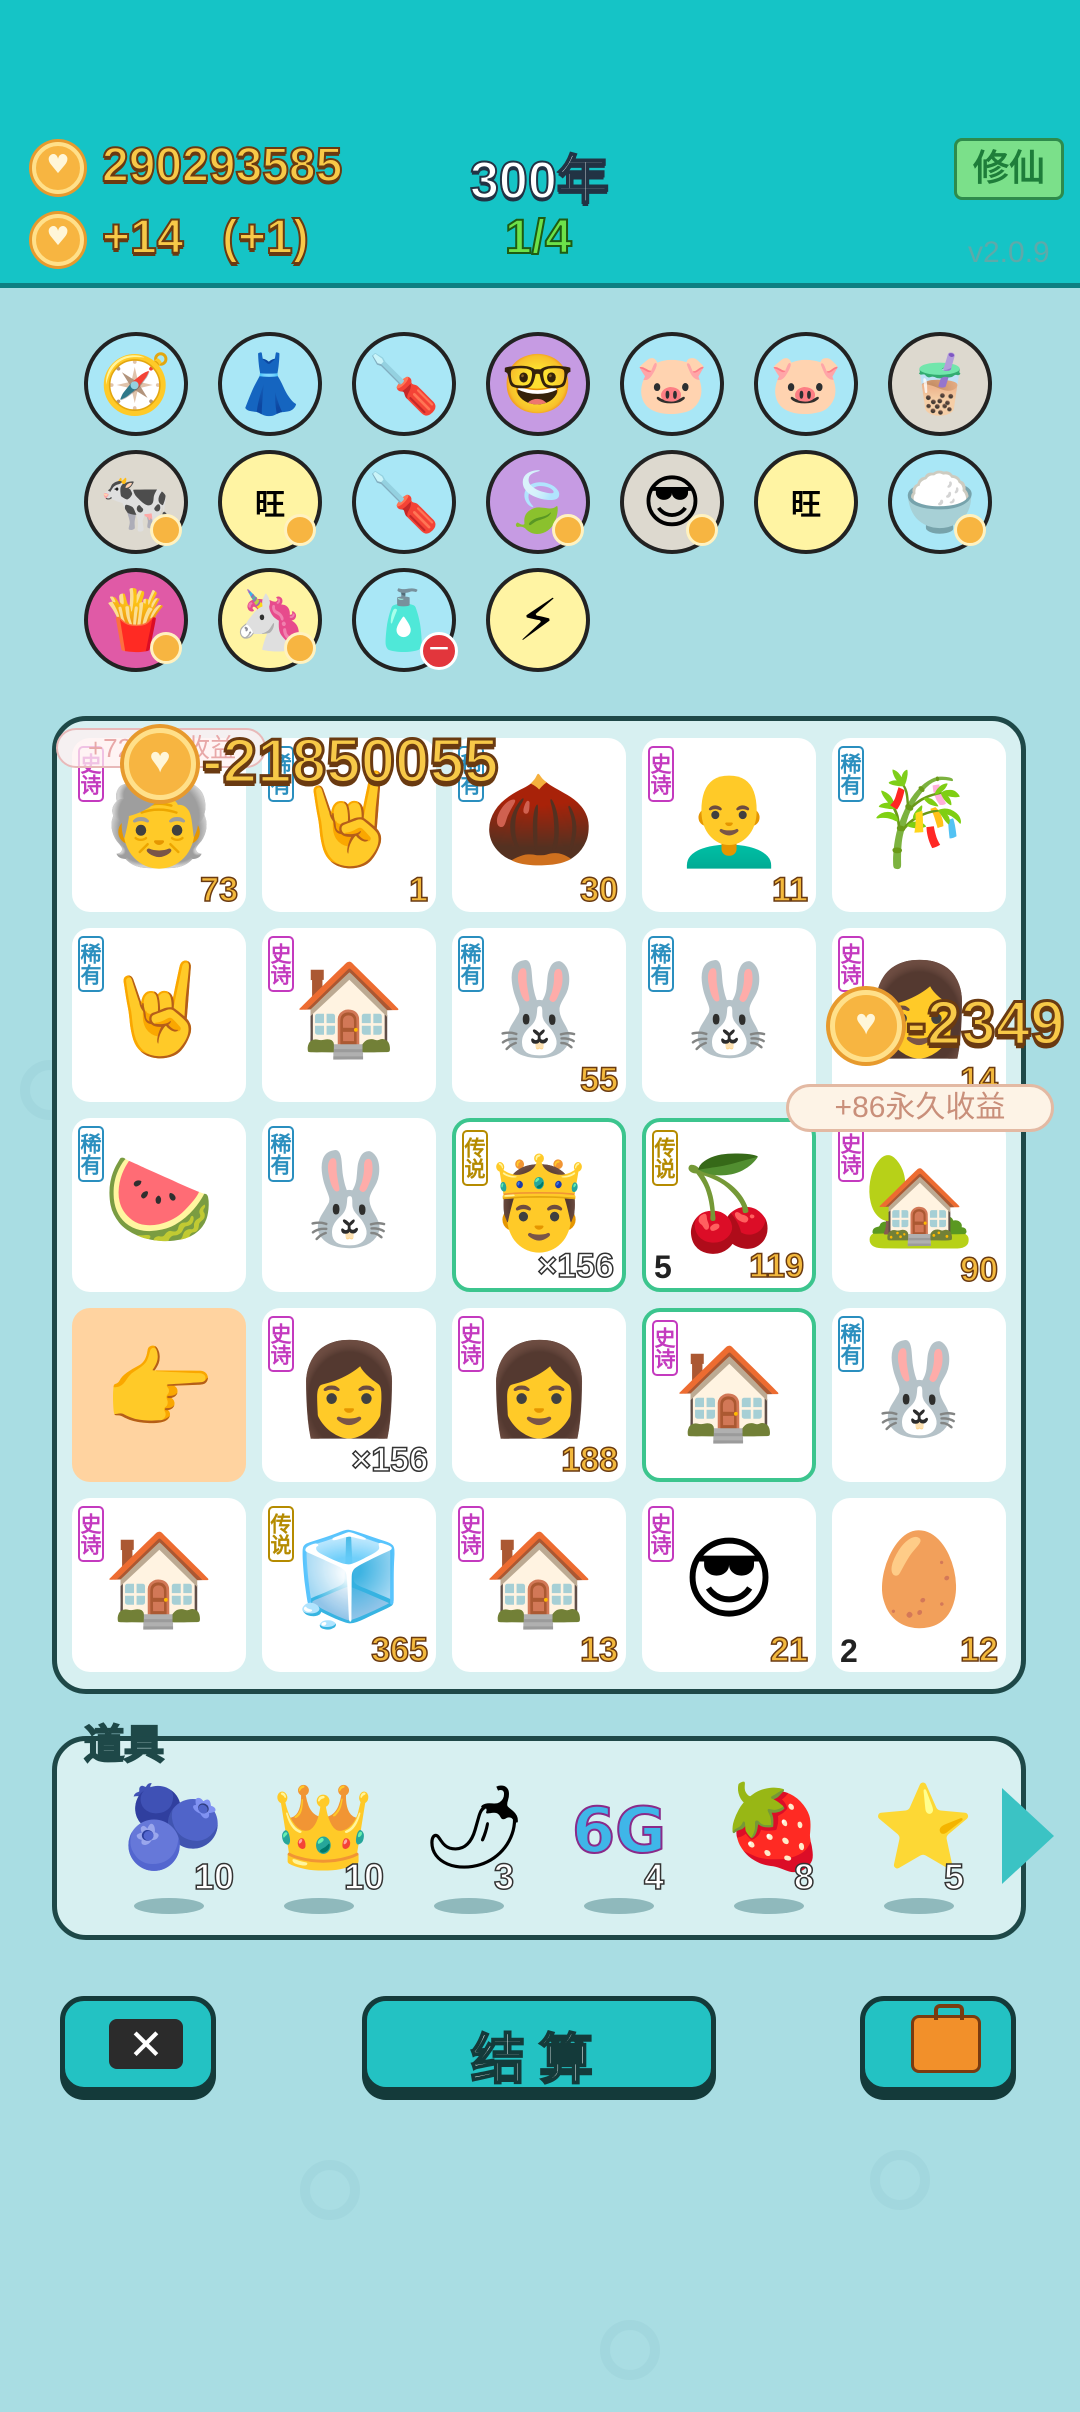 Image resolution: width=1080 pixels, height=2412 pixels. I want to click on board-cell: 😎 史诗 21, so click(729, 1585).